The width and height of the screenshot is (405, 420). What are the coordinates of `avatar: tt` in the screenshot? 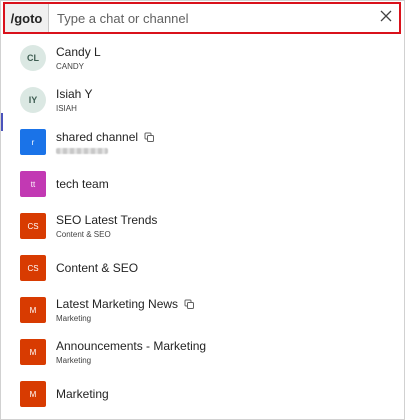 It's located at (33, 184).